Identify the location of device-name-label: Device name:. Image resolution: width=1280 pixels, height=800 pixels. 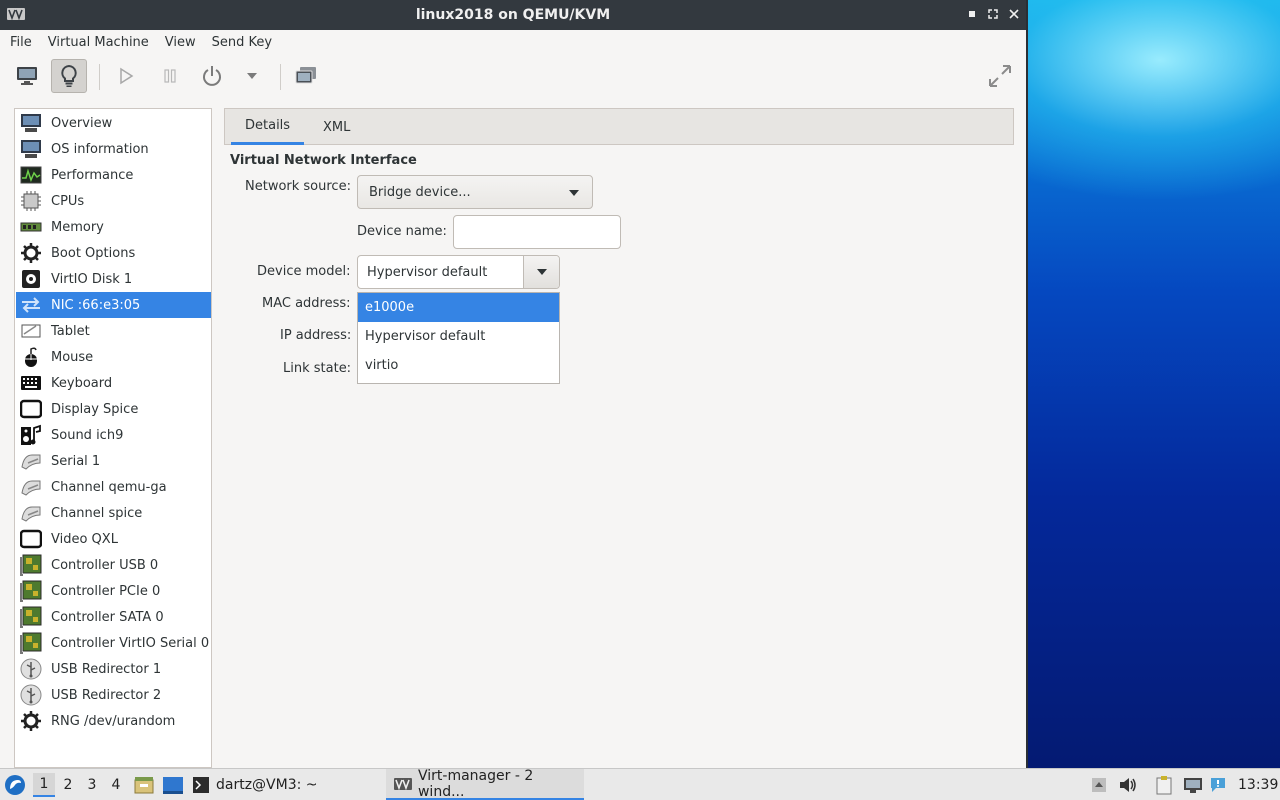
(402, 231).